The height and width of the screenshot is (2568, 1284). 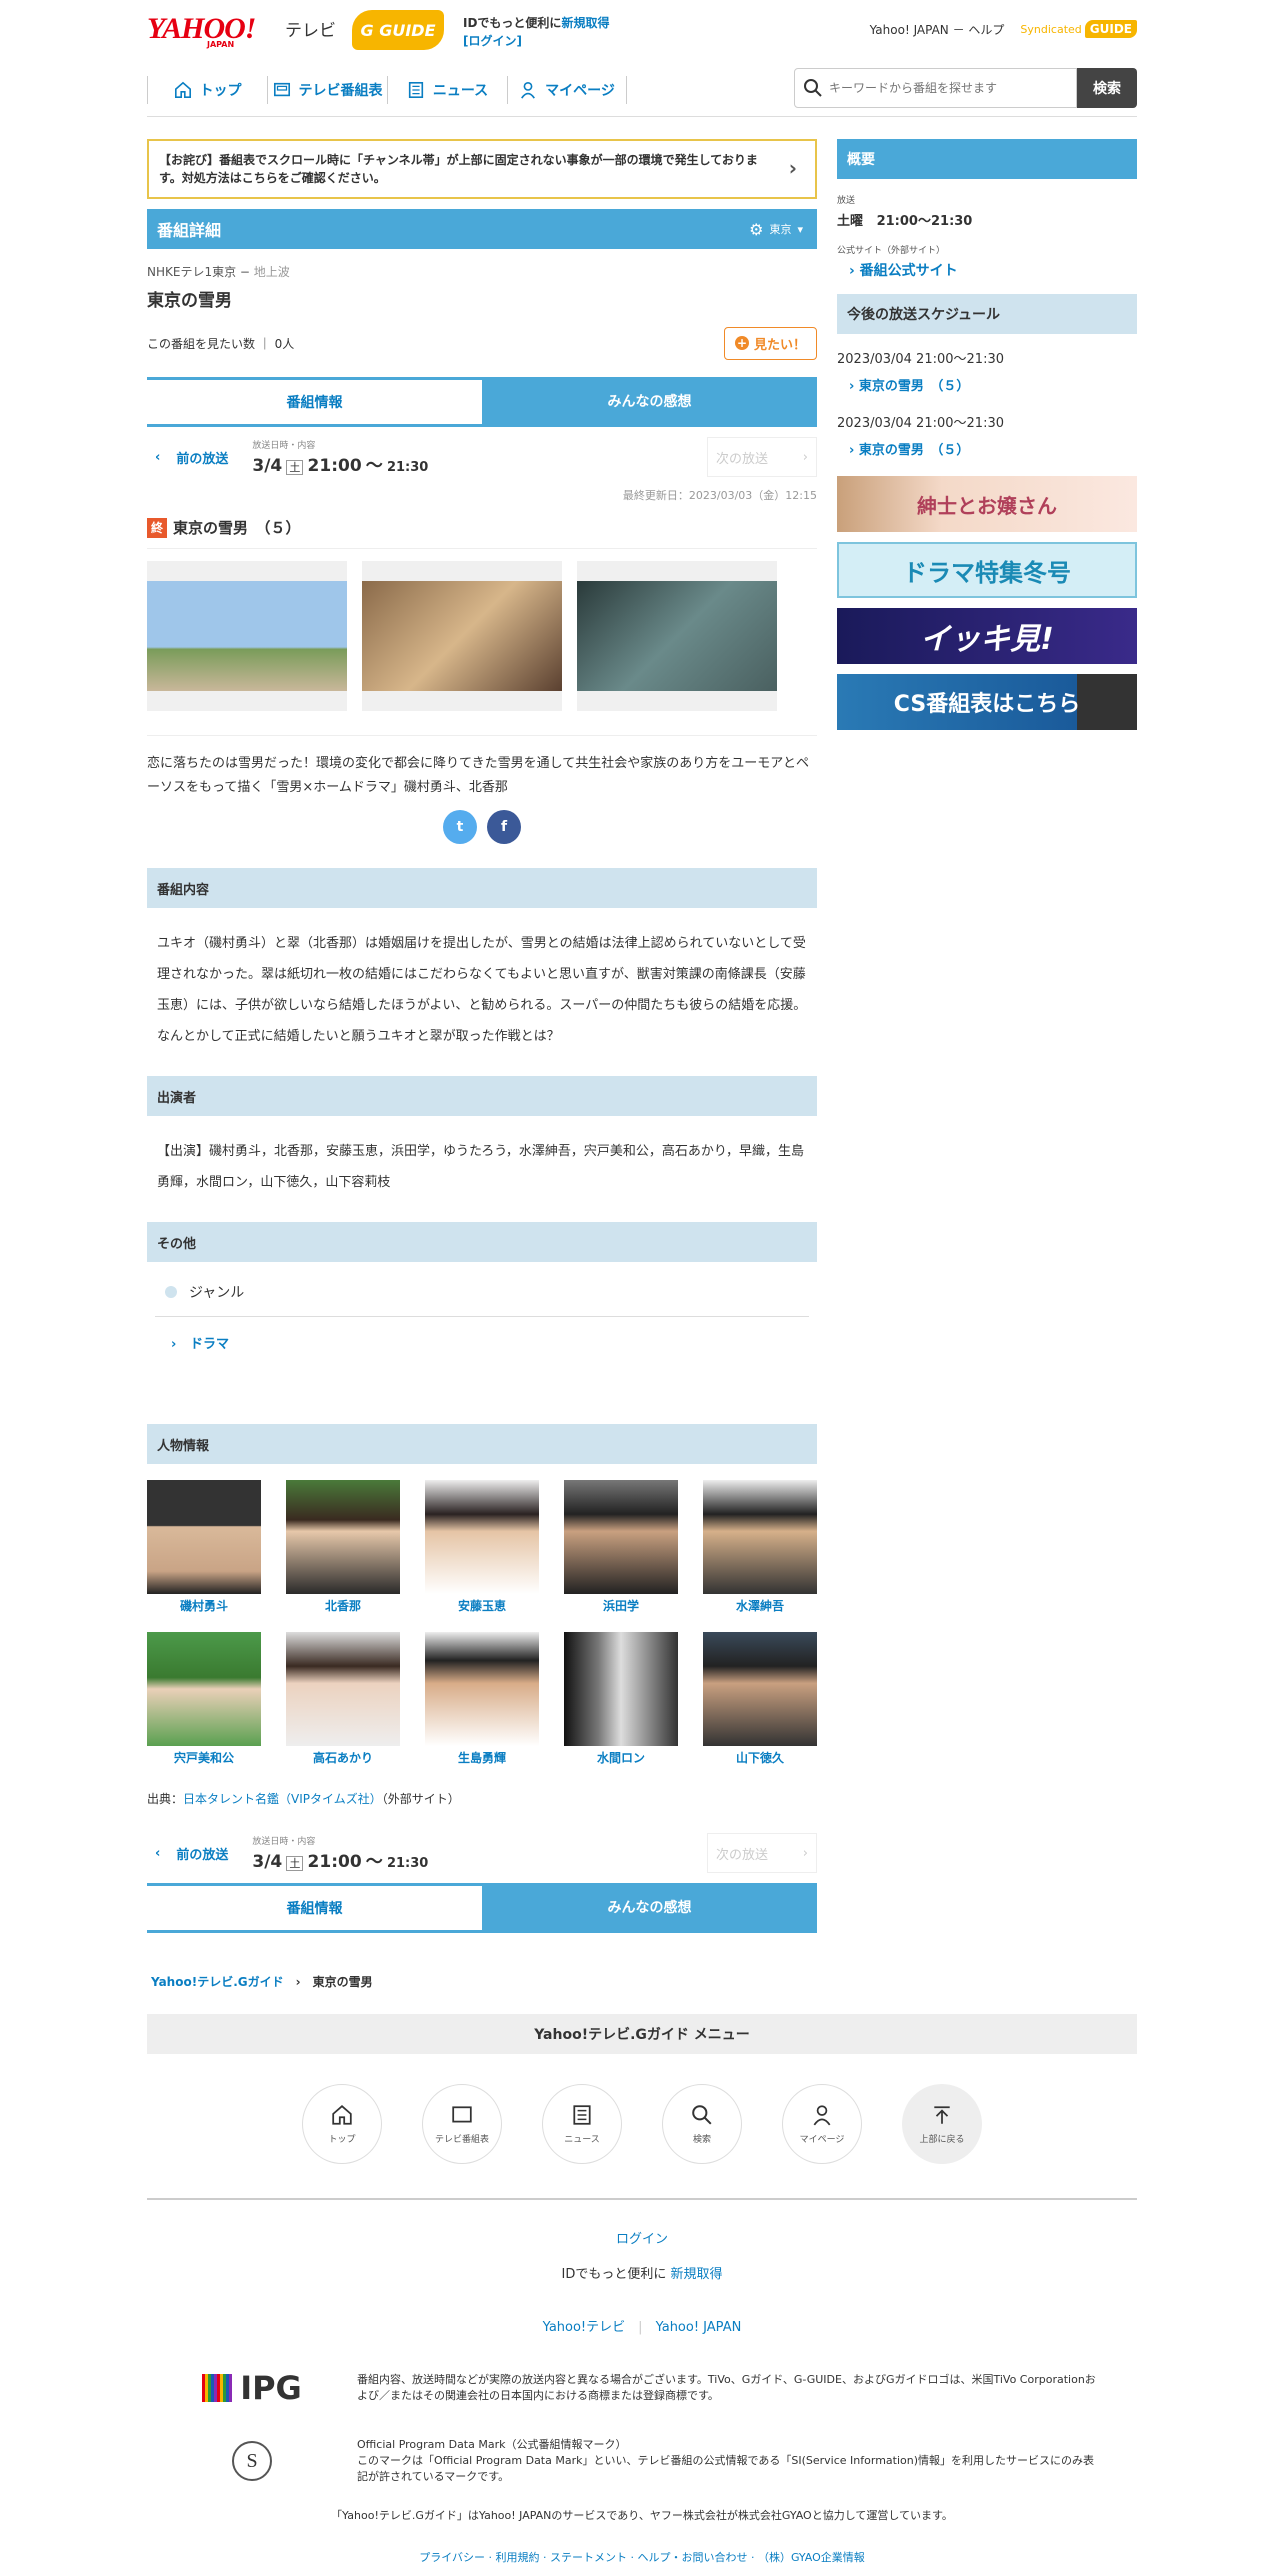 I want to click on person-card: 宍戸美和公, so click(x=204, y=1699).